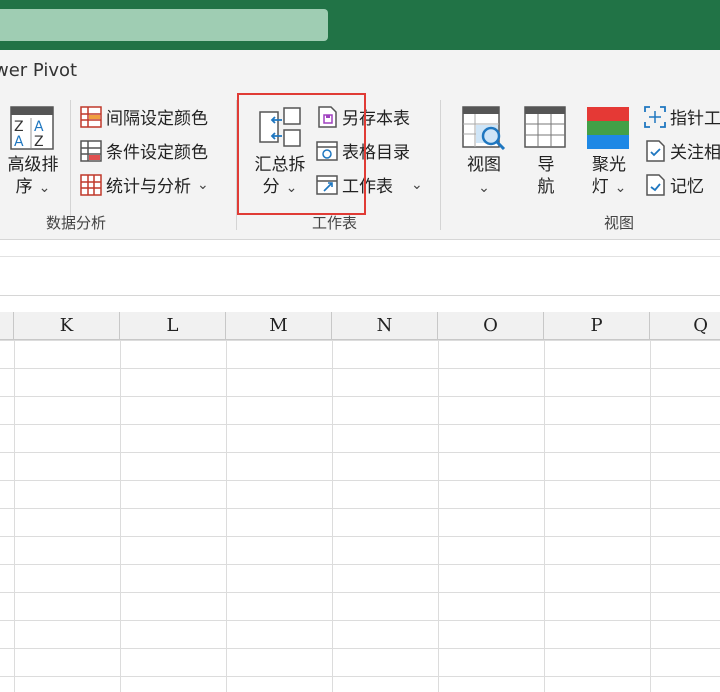 The height and width of the screenshot is (692, 720). I want to click on column-header-q: Q, so click(685, 326).